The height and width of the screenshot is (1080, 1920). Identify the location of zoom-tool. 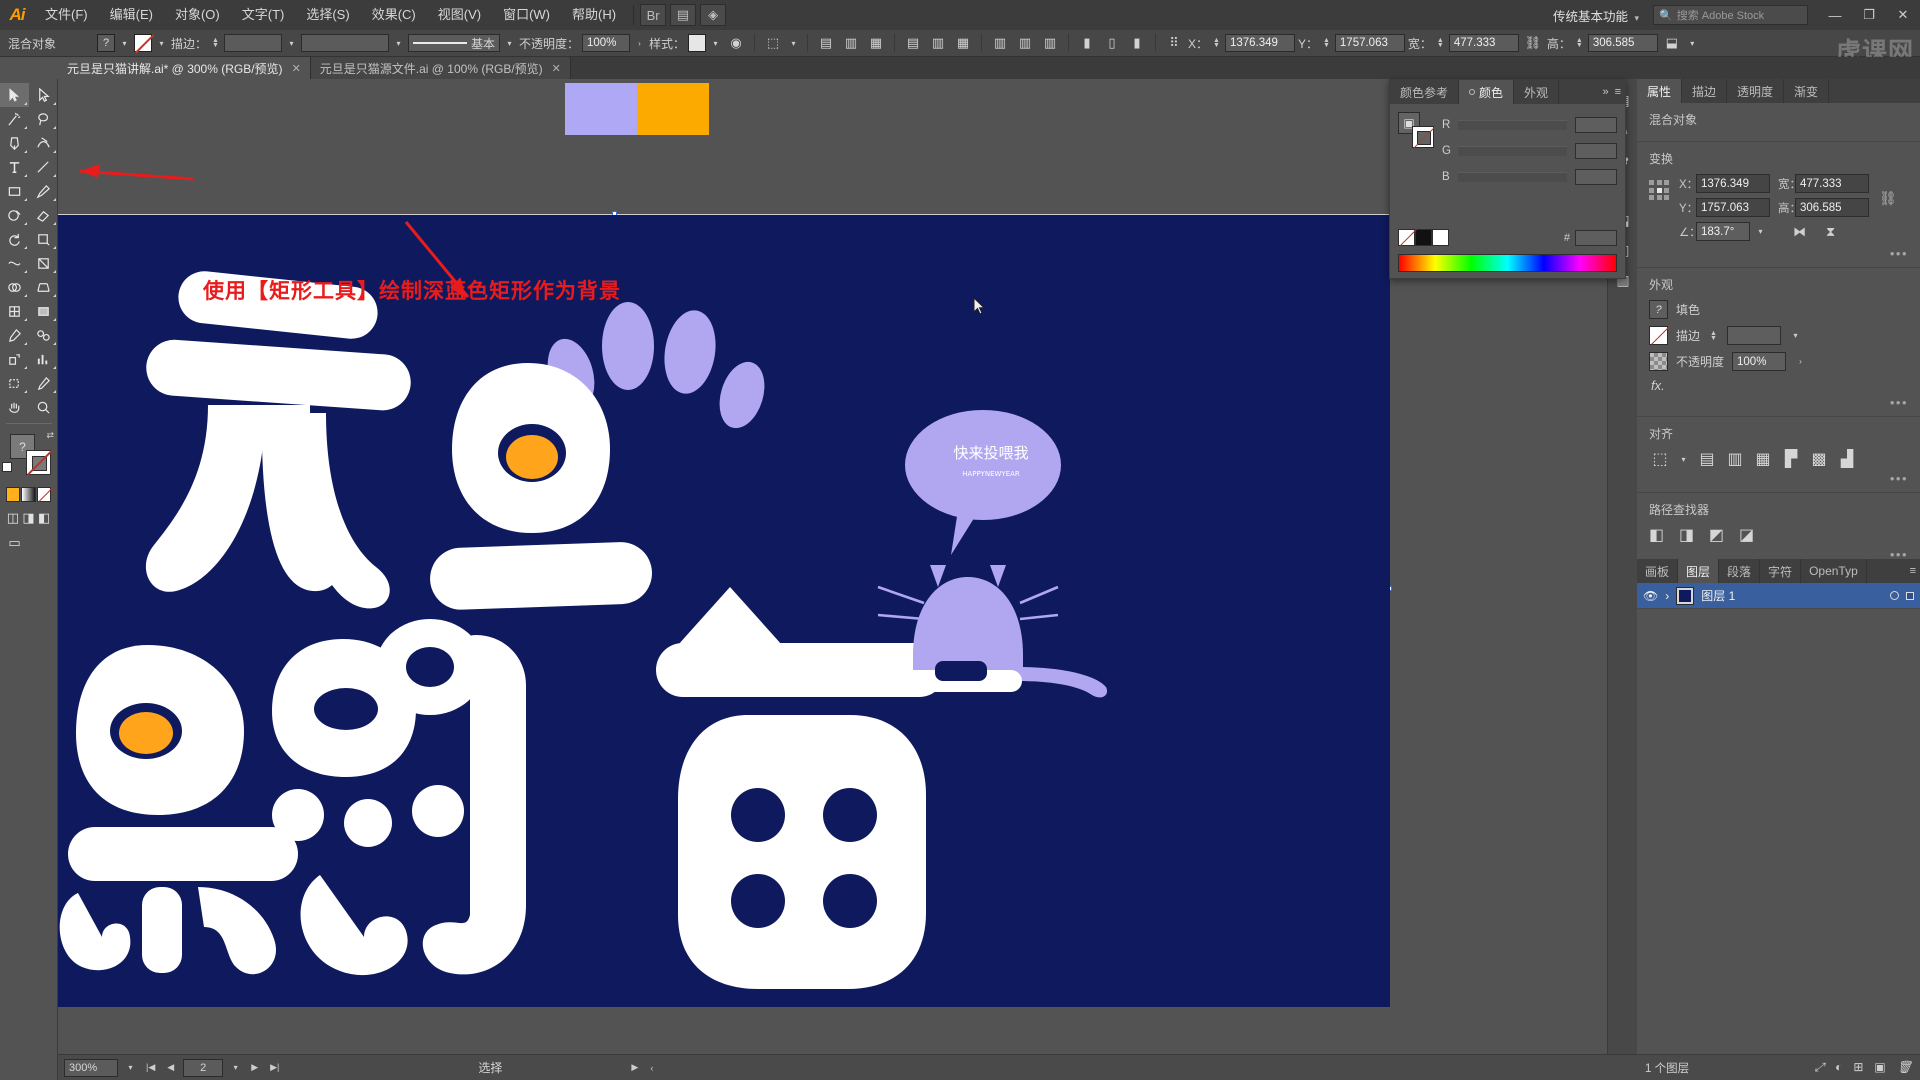
(43, 407).